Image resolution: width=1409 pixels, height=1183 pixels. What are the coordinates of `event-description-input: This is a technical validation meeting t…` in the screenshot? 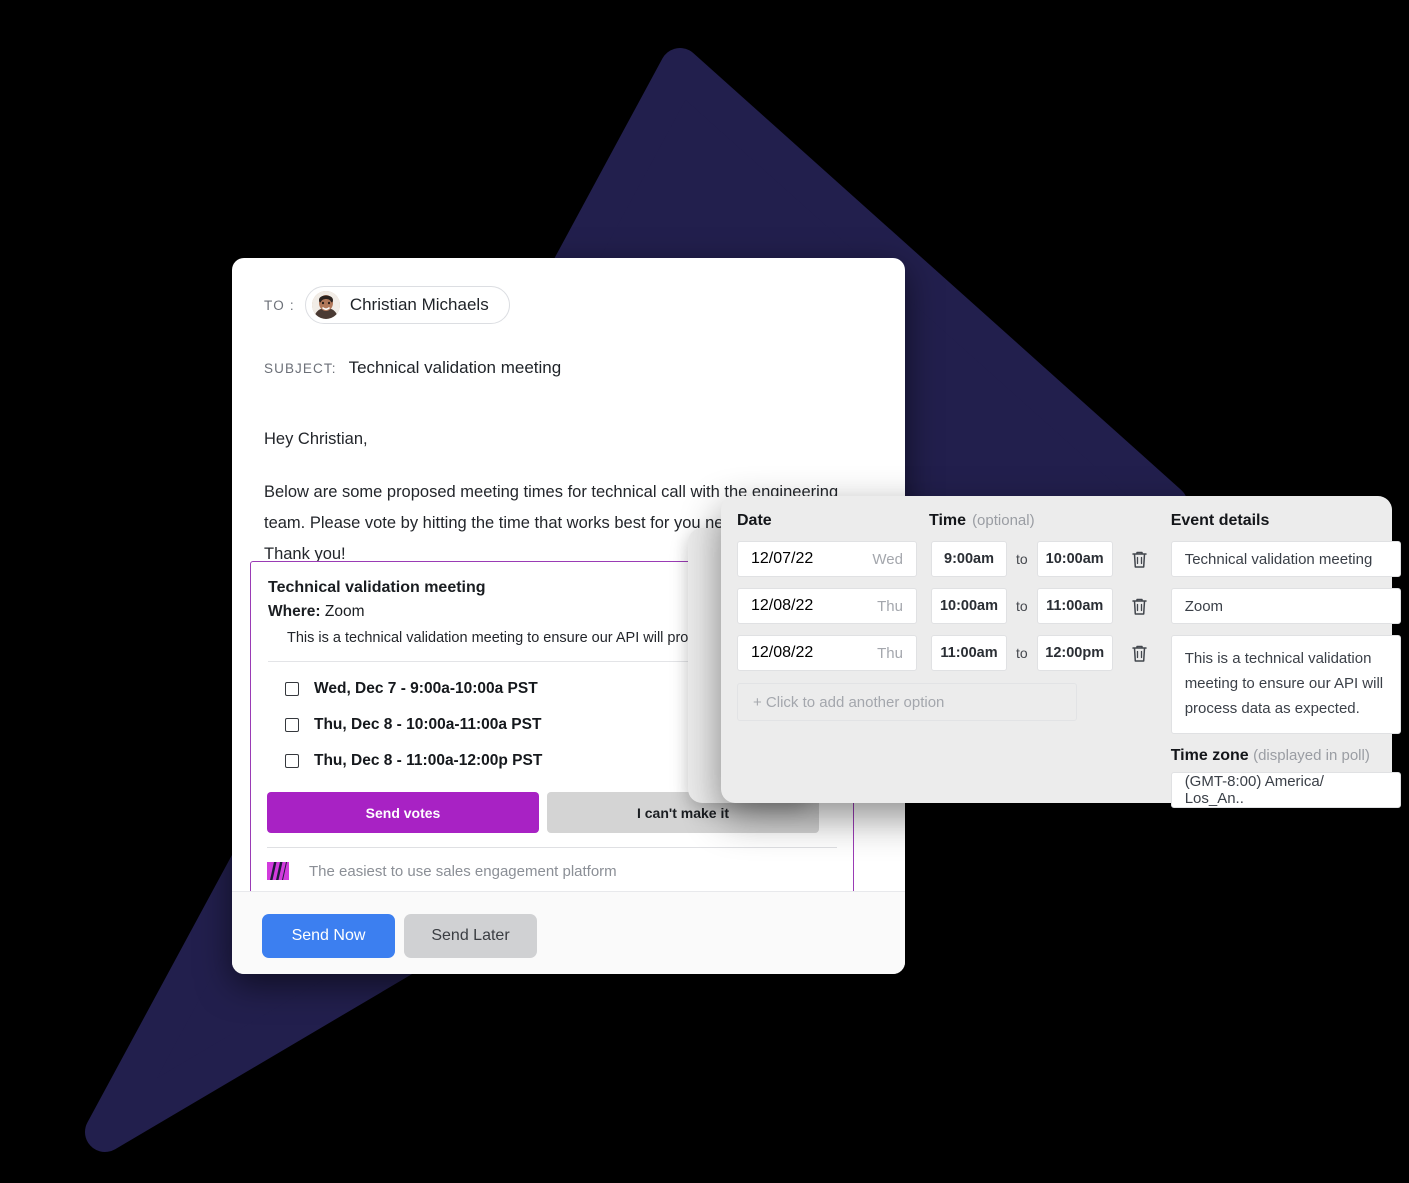 It's located at (1285, 684).